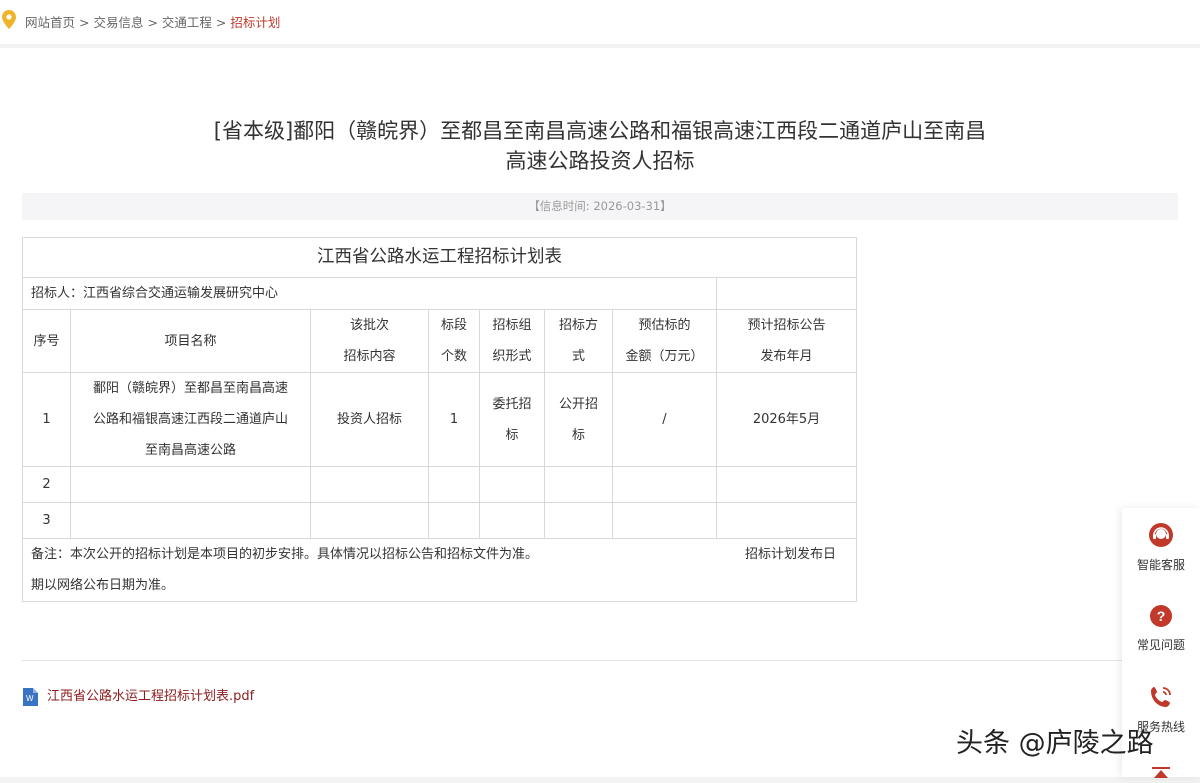 The width and height of the screenshot is (1200, 783). What do you see at coordinates (578, 325) in the screenshot?
I see `header-method-line1: 招标方` at bounding box center [578, 325].